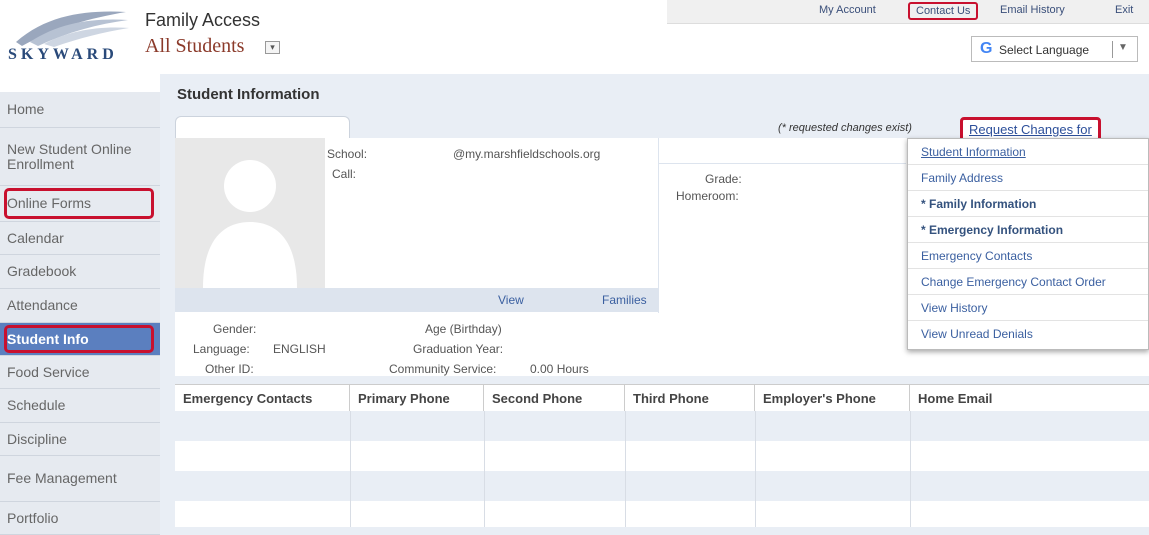 The width and height of the screenshot is (1149, 535). Describe the element at coordinates (80, 518) in the screenshot. I see `sidebar-item-portfolio: Portfolio` at that location.